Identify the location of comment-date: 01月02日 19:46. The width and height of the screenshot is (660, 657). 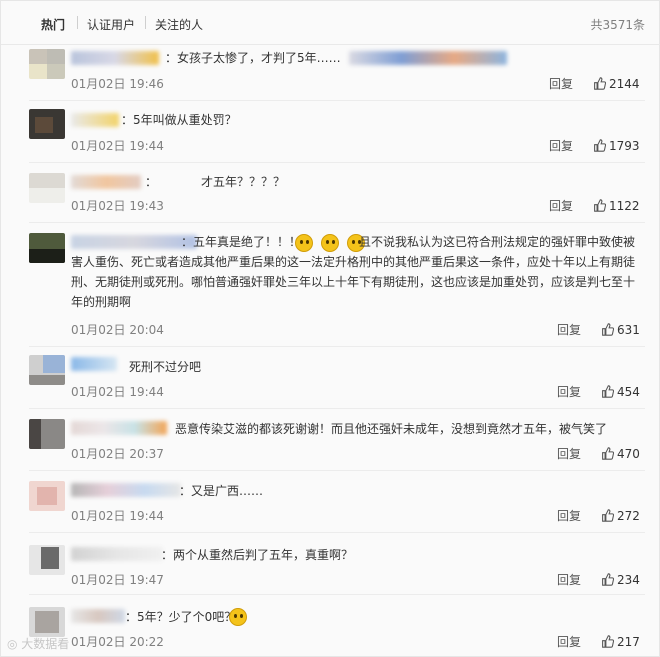
(117, 84).